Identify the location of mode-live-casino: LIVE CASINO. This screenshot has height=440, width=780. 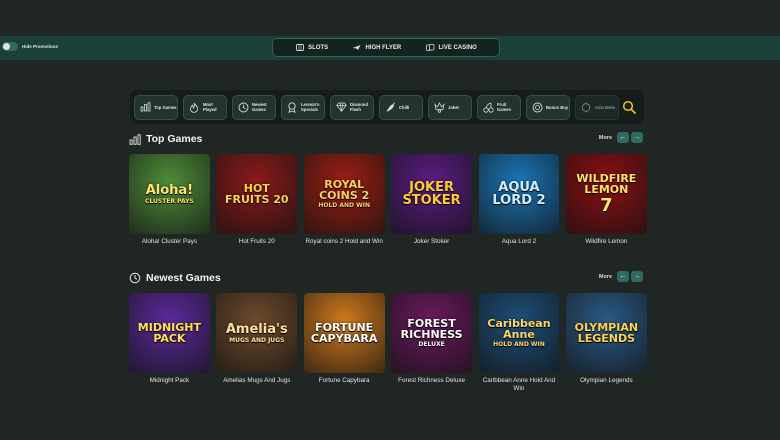
(451, 47).